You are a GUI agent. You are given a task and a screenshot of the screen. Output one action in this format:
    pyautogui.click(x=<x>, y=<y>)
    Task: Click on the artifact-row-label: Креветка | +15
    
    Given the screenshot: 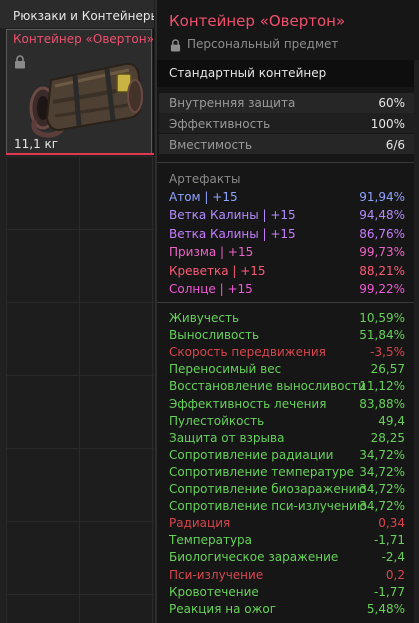 What is the action you would take?
    pyautogui.click(x=217, y=270)
    